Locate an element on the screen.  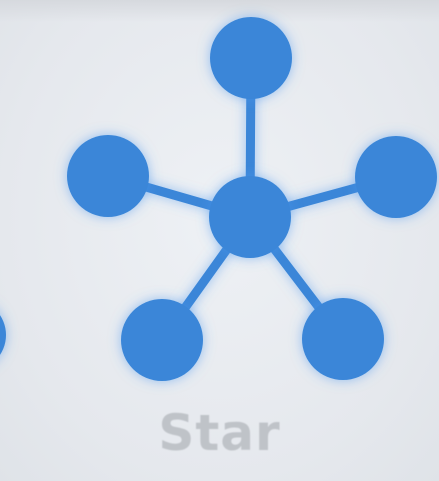
satellite-node-bottom-right-icon is located at coordinates (343, 339).